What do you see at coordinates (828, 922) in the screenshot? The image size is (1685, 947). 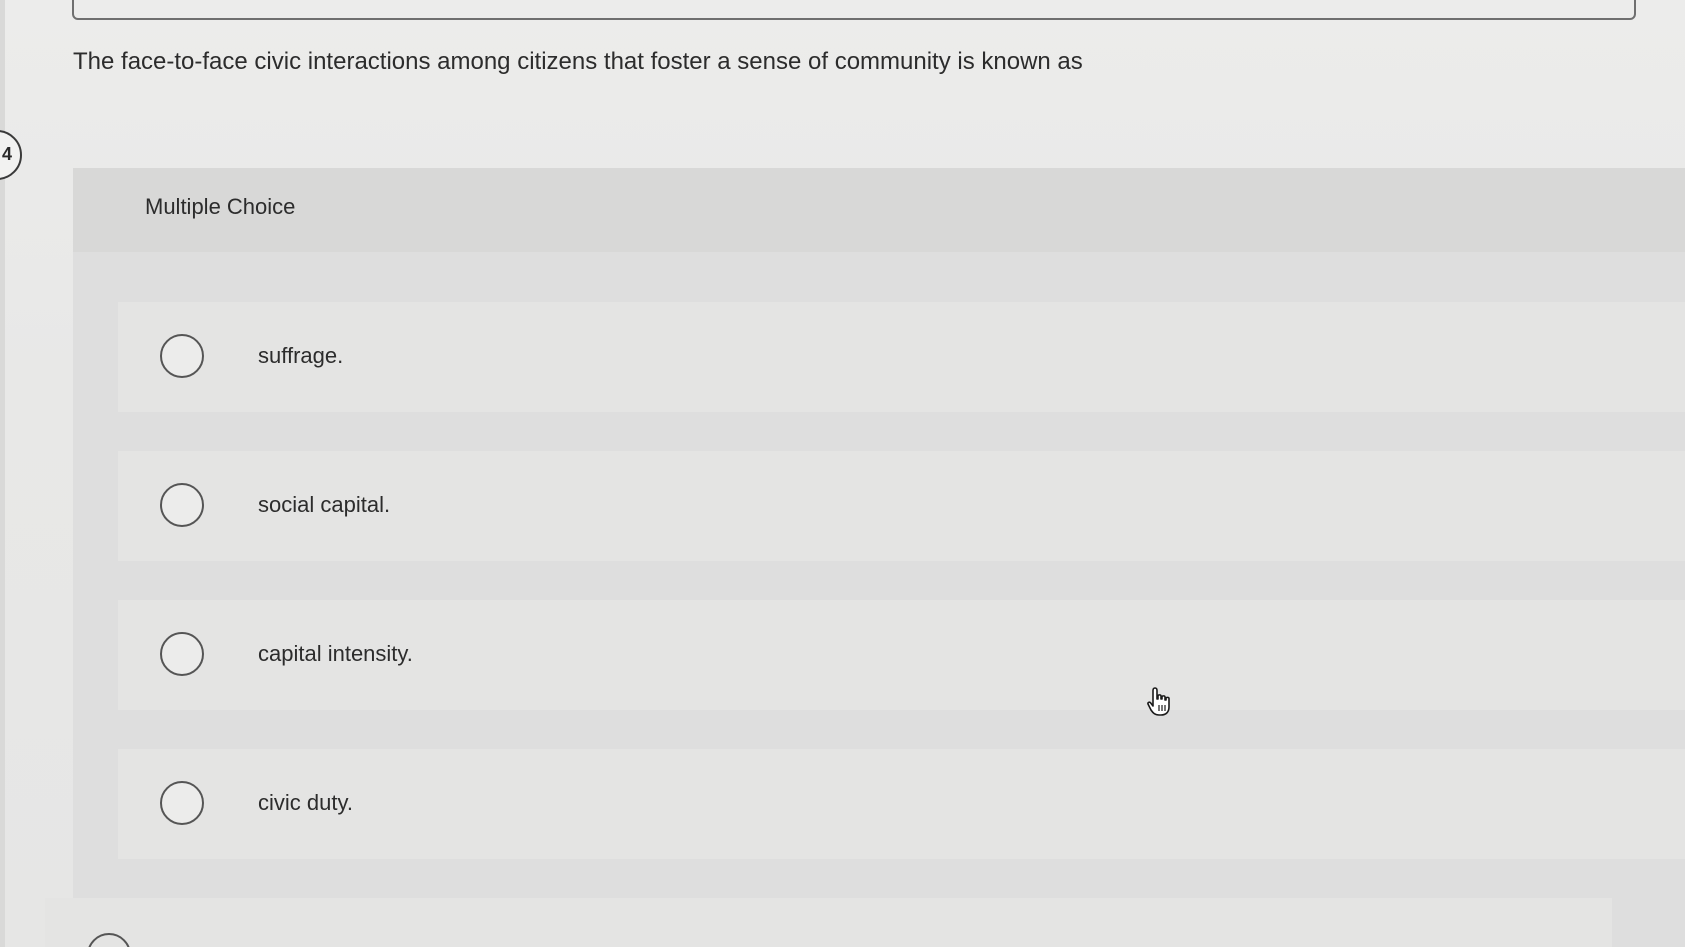 I see `answer-option-partial` at bounding box center [828, 922].